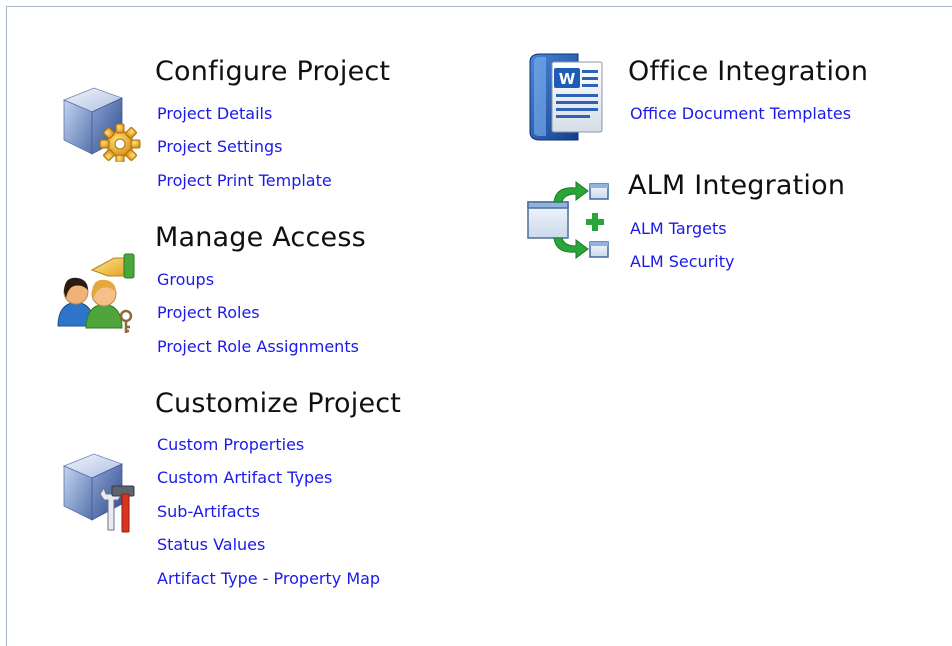 The width and height of the screenshot is (952, 646). What do you see at coordinates (244, 180) in the screenshot?
I see `project-print-template-link: Project Print Template` at bounding box center [244, 180].